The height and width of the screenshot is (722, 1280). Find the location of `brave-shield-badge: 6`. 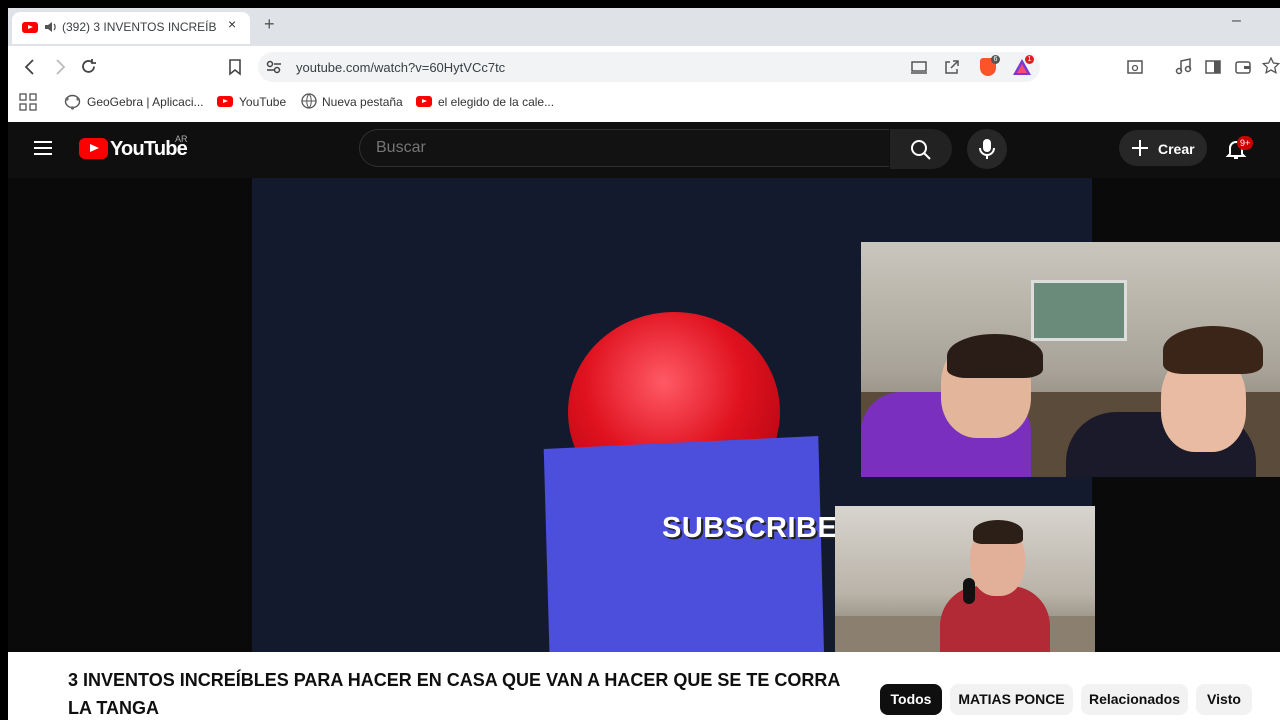

brave-shield-badge: 6 is located at coordinates (995, 59).